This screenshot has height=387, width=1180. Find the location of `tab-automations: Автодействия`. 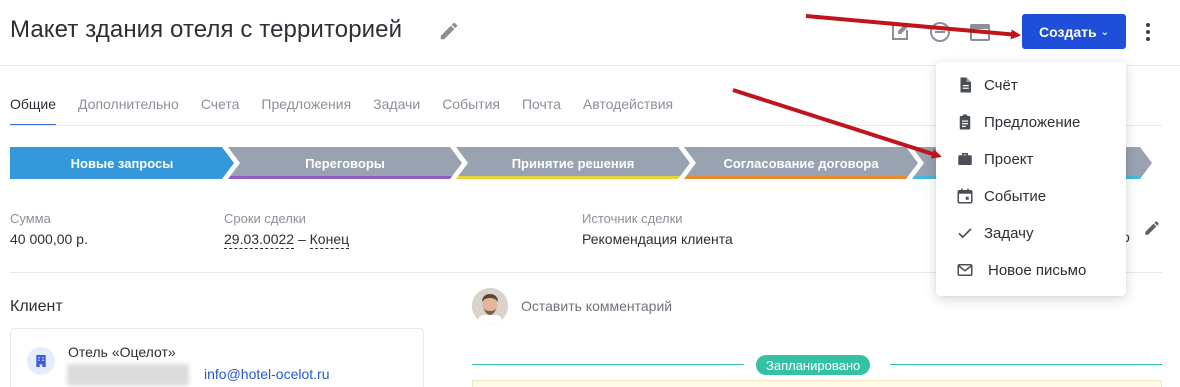

tab-automations: Автодействия is located at coordinates (628, 111).